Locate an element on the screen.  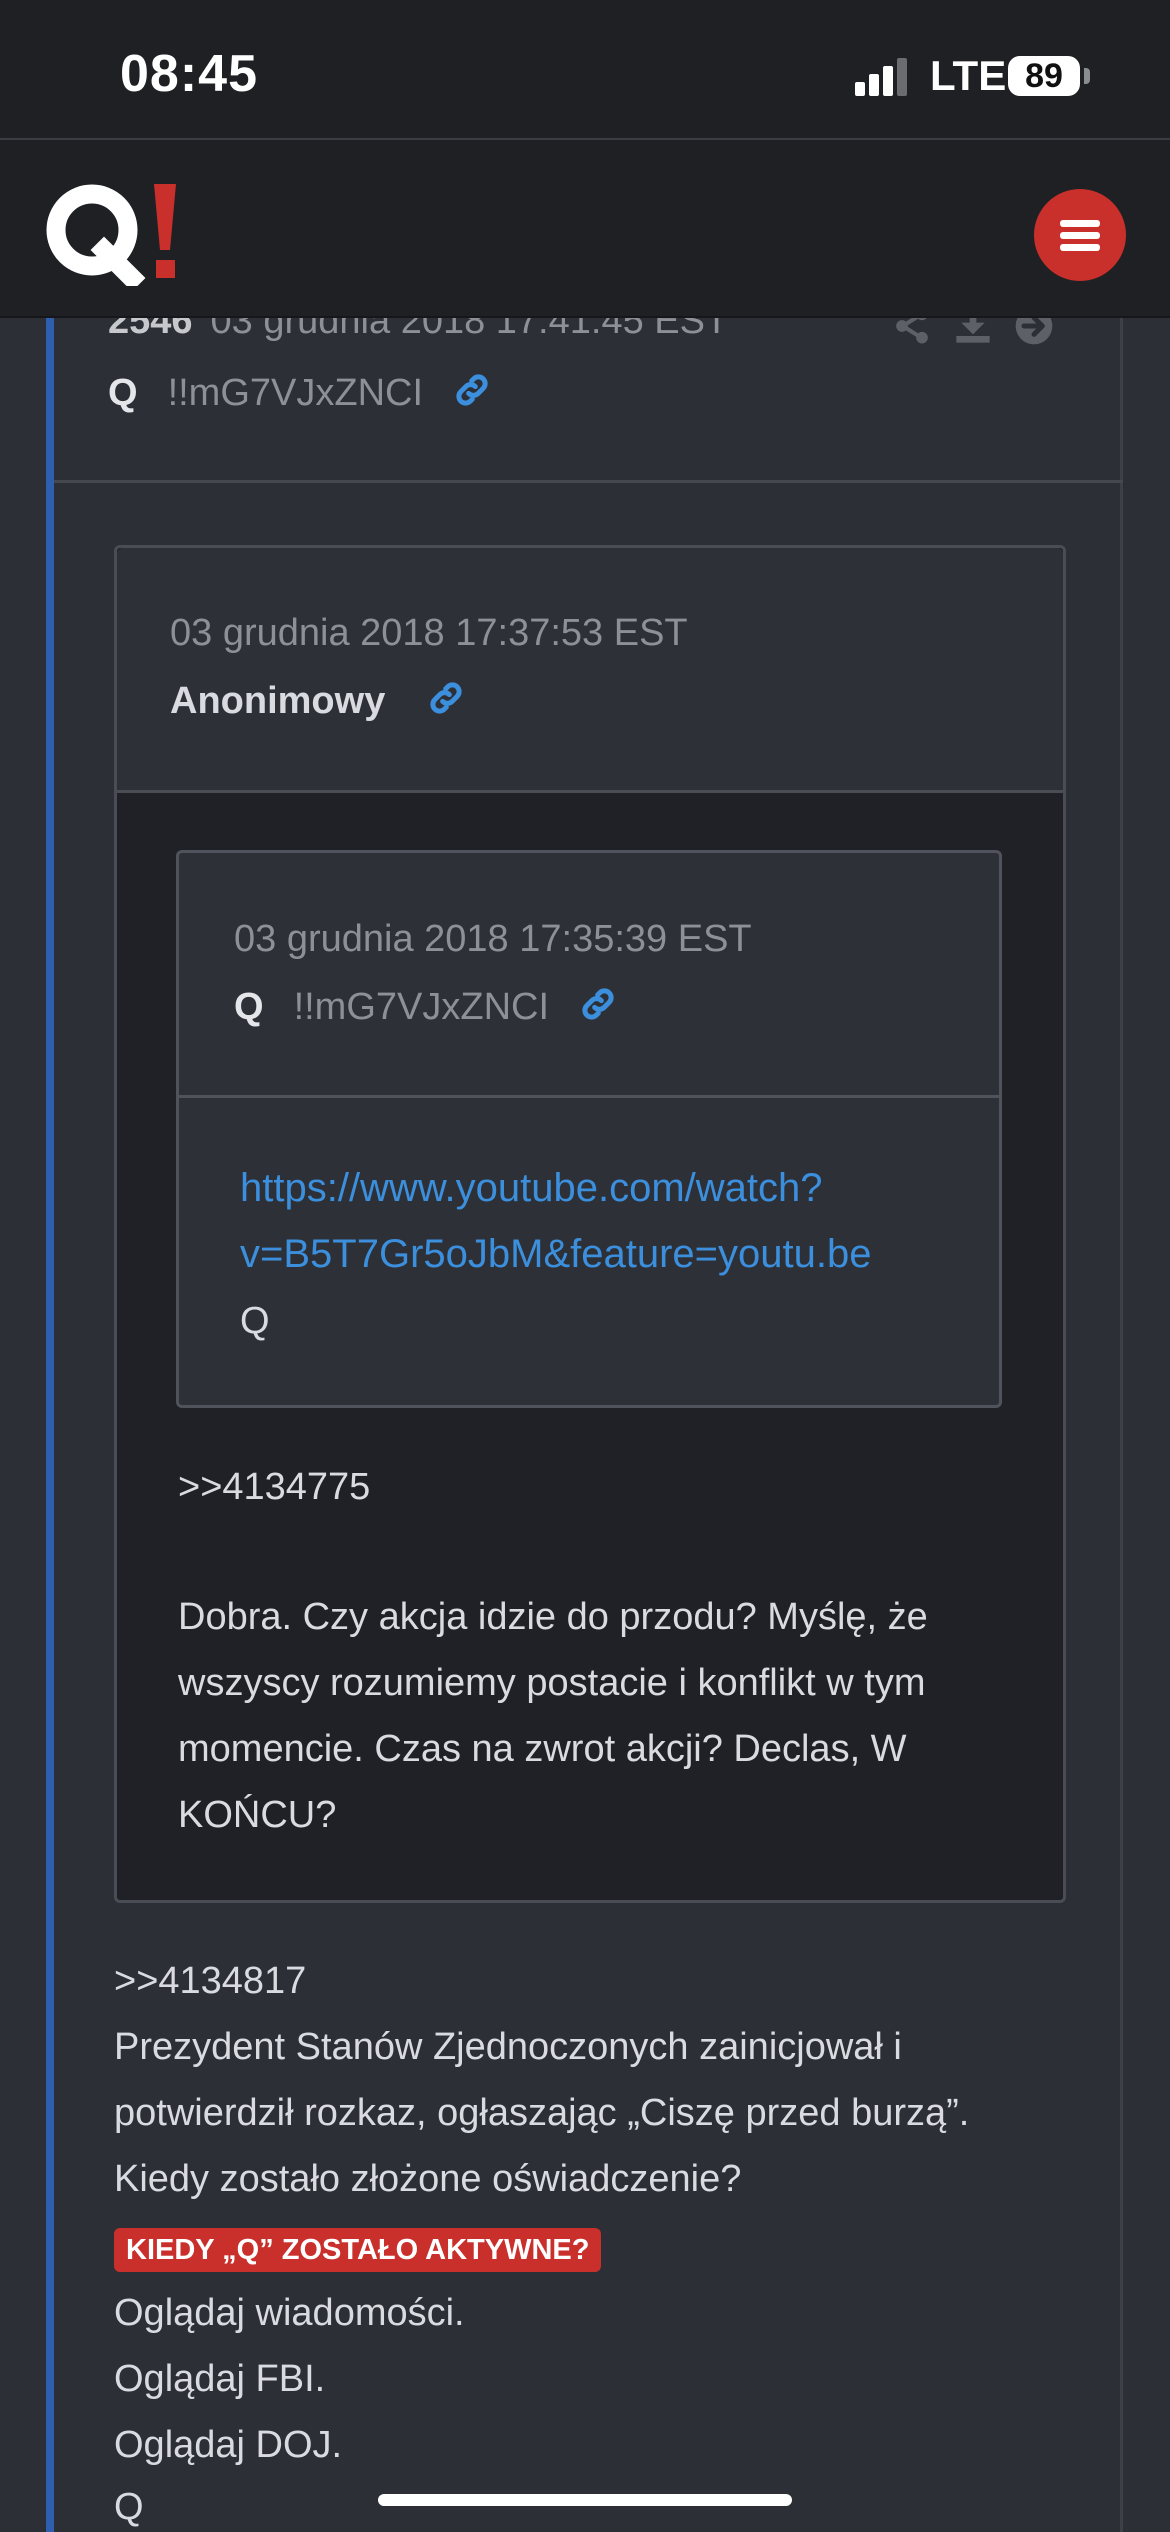
quoted-post-date: 03 grudnia 2018 17:37:53 EST is located at coordinates (429, 633).